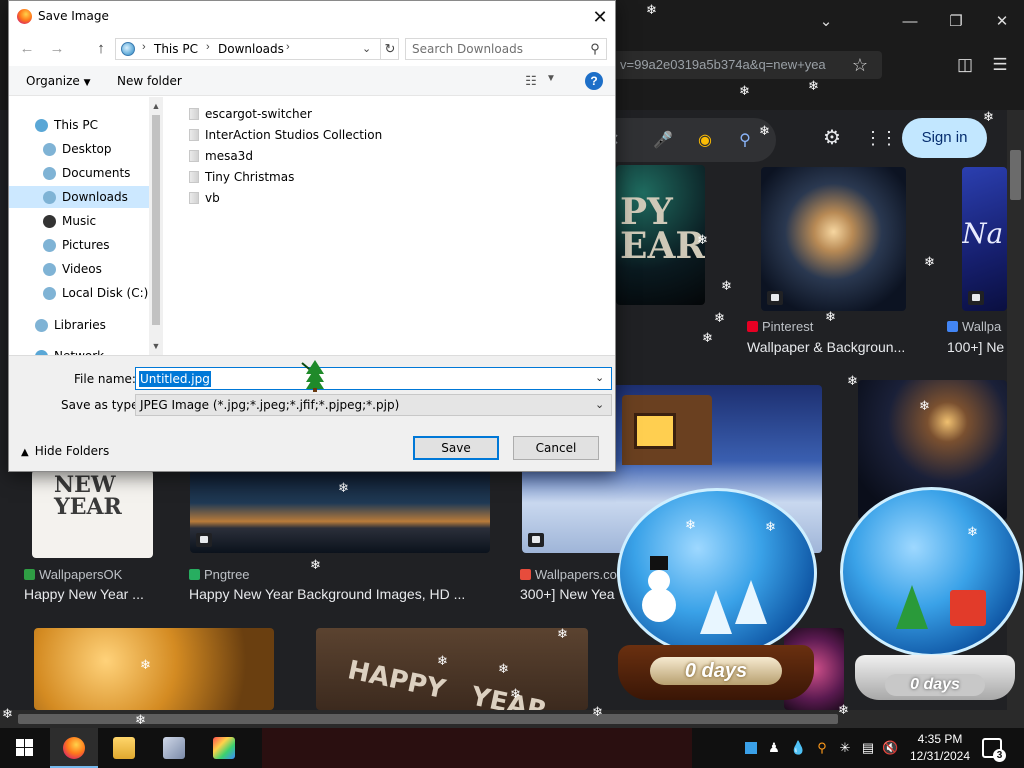  Describe the element at coordinates (65, 451) in the screenshot. I see `hide-folders-button: ▲ Hide Folders` at that location.